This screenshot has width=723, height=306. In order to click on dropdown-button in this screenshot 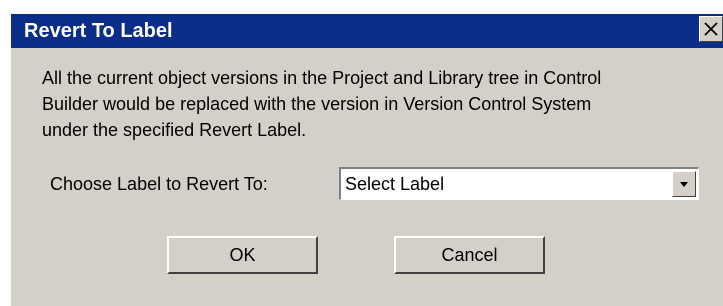, I will do `click(684, 184)`.